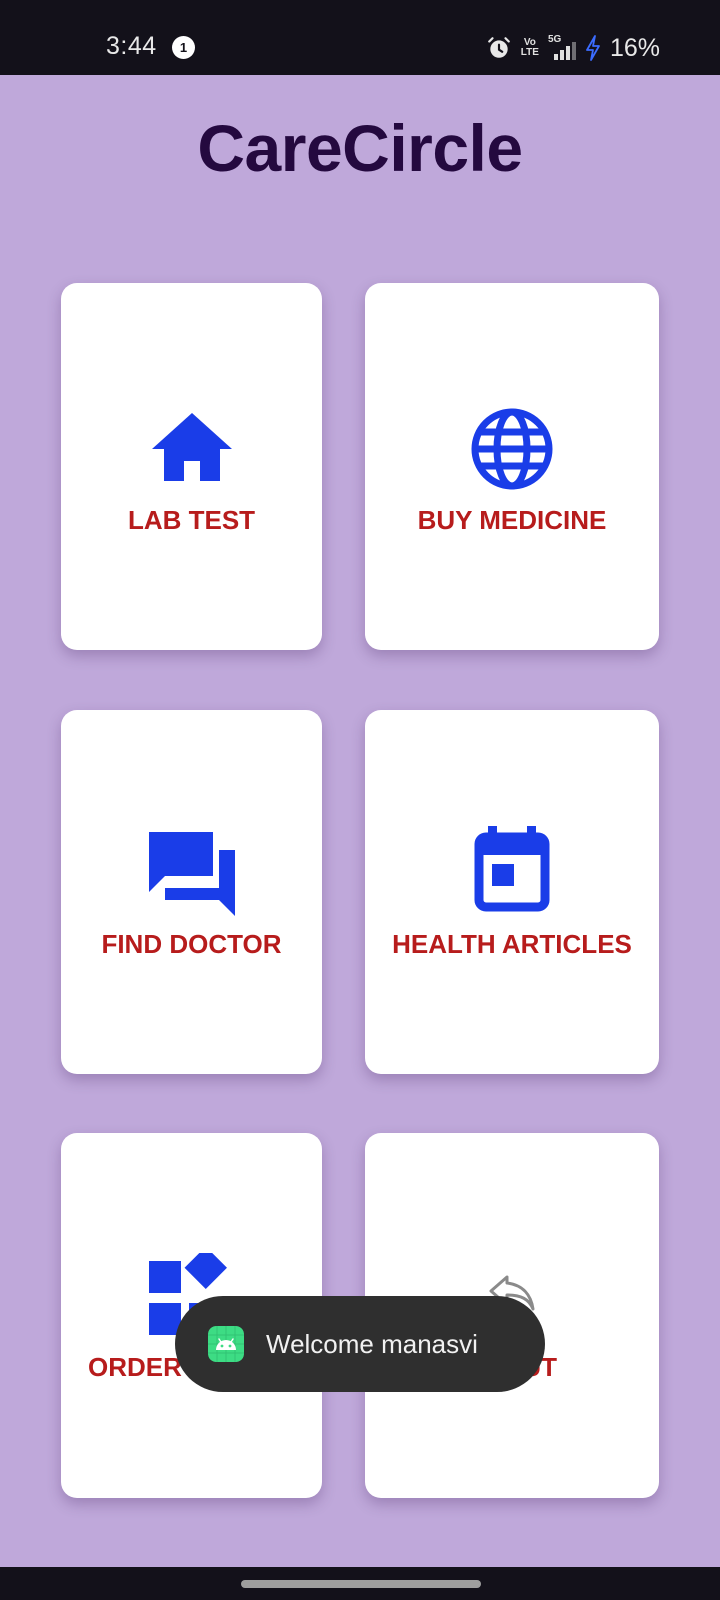 This screenshot has height=1600, width=720. I want to click on buy-medicine-label: BUY MEDICINE, so click(512, 520).